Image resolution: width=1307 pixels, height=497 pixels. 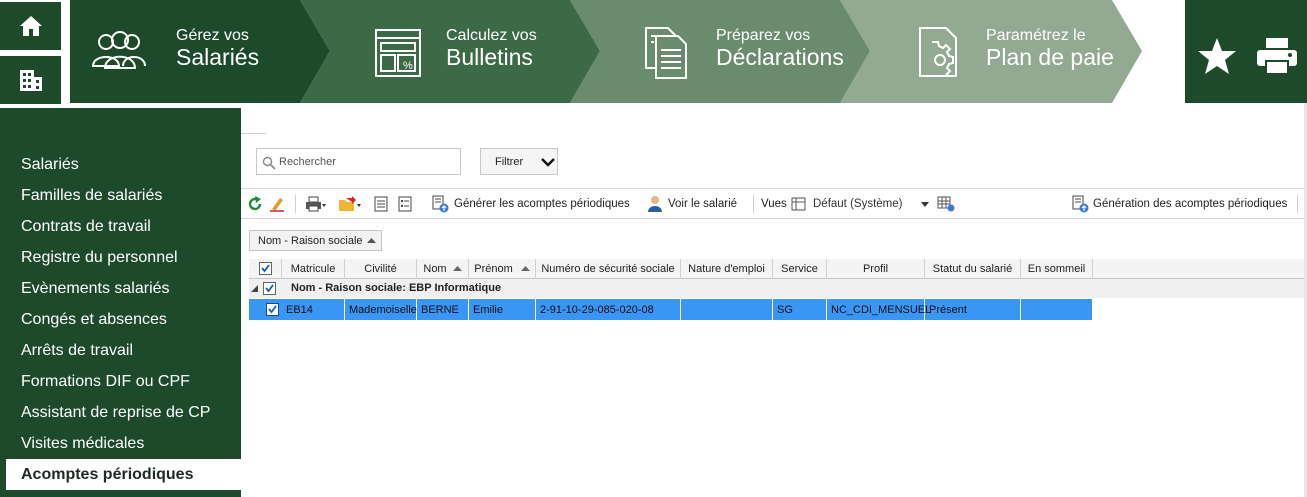 I want to click on select-all-checkbox, so click(x=265, y=268).